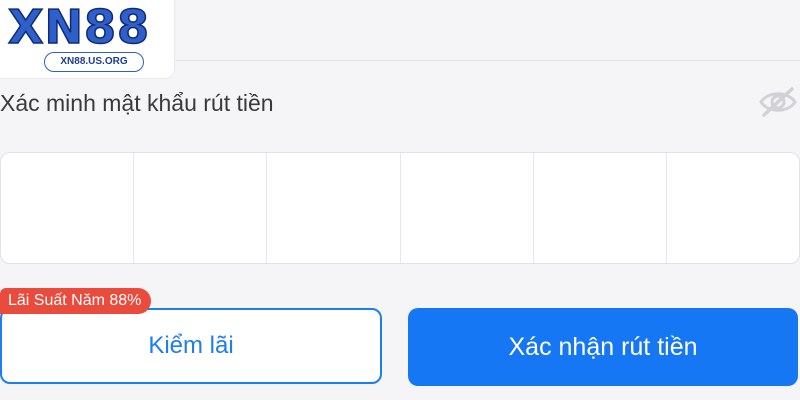 The width and height of the screenshot is (800, 400). What do you see at coordinates (94, 62) in the screenshot?
I see `logo-url-pill: XN88.US.ORG` at bounding box center [94, 62].